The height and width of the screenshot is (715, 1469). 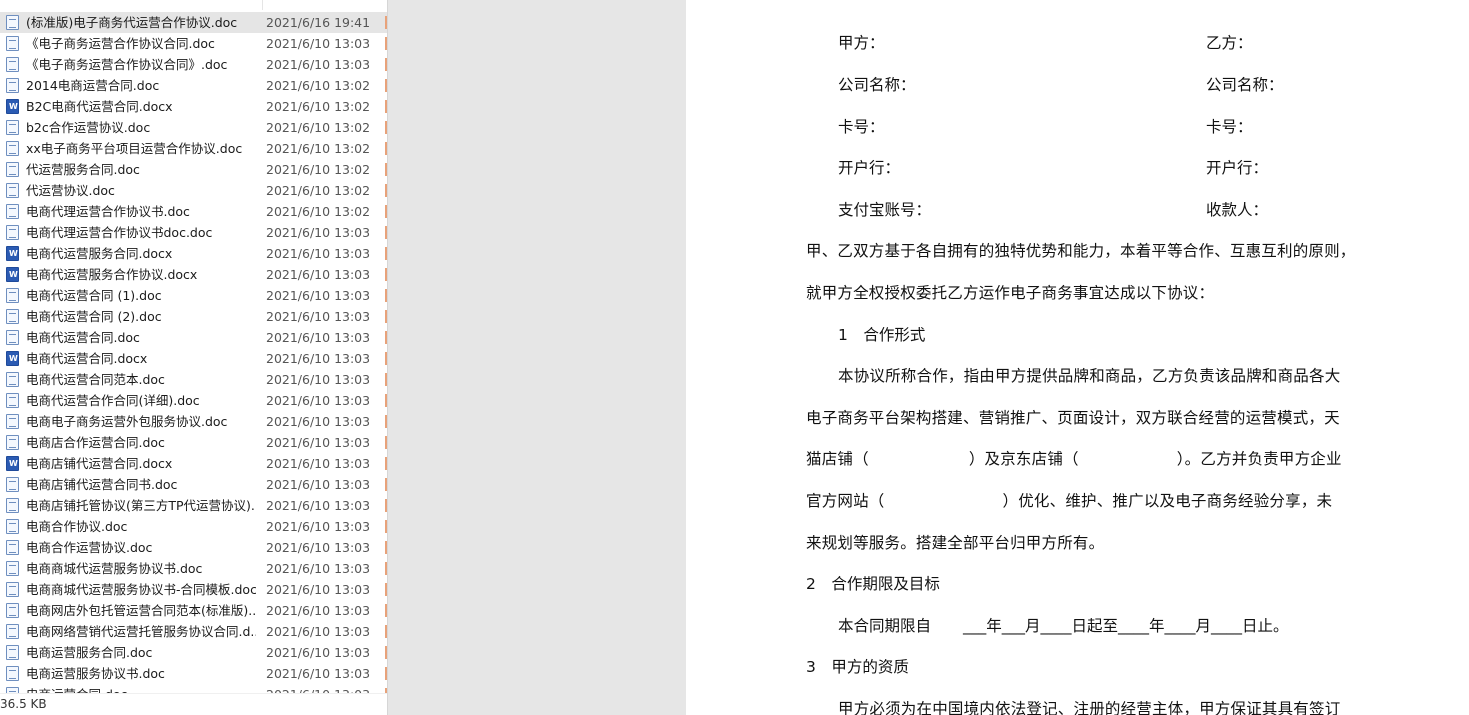 I want to click on section-2-title: 2 合作期限及目标, so click(x=873, y=584).